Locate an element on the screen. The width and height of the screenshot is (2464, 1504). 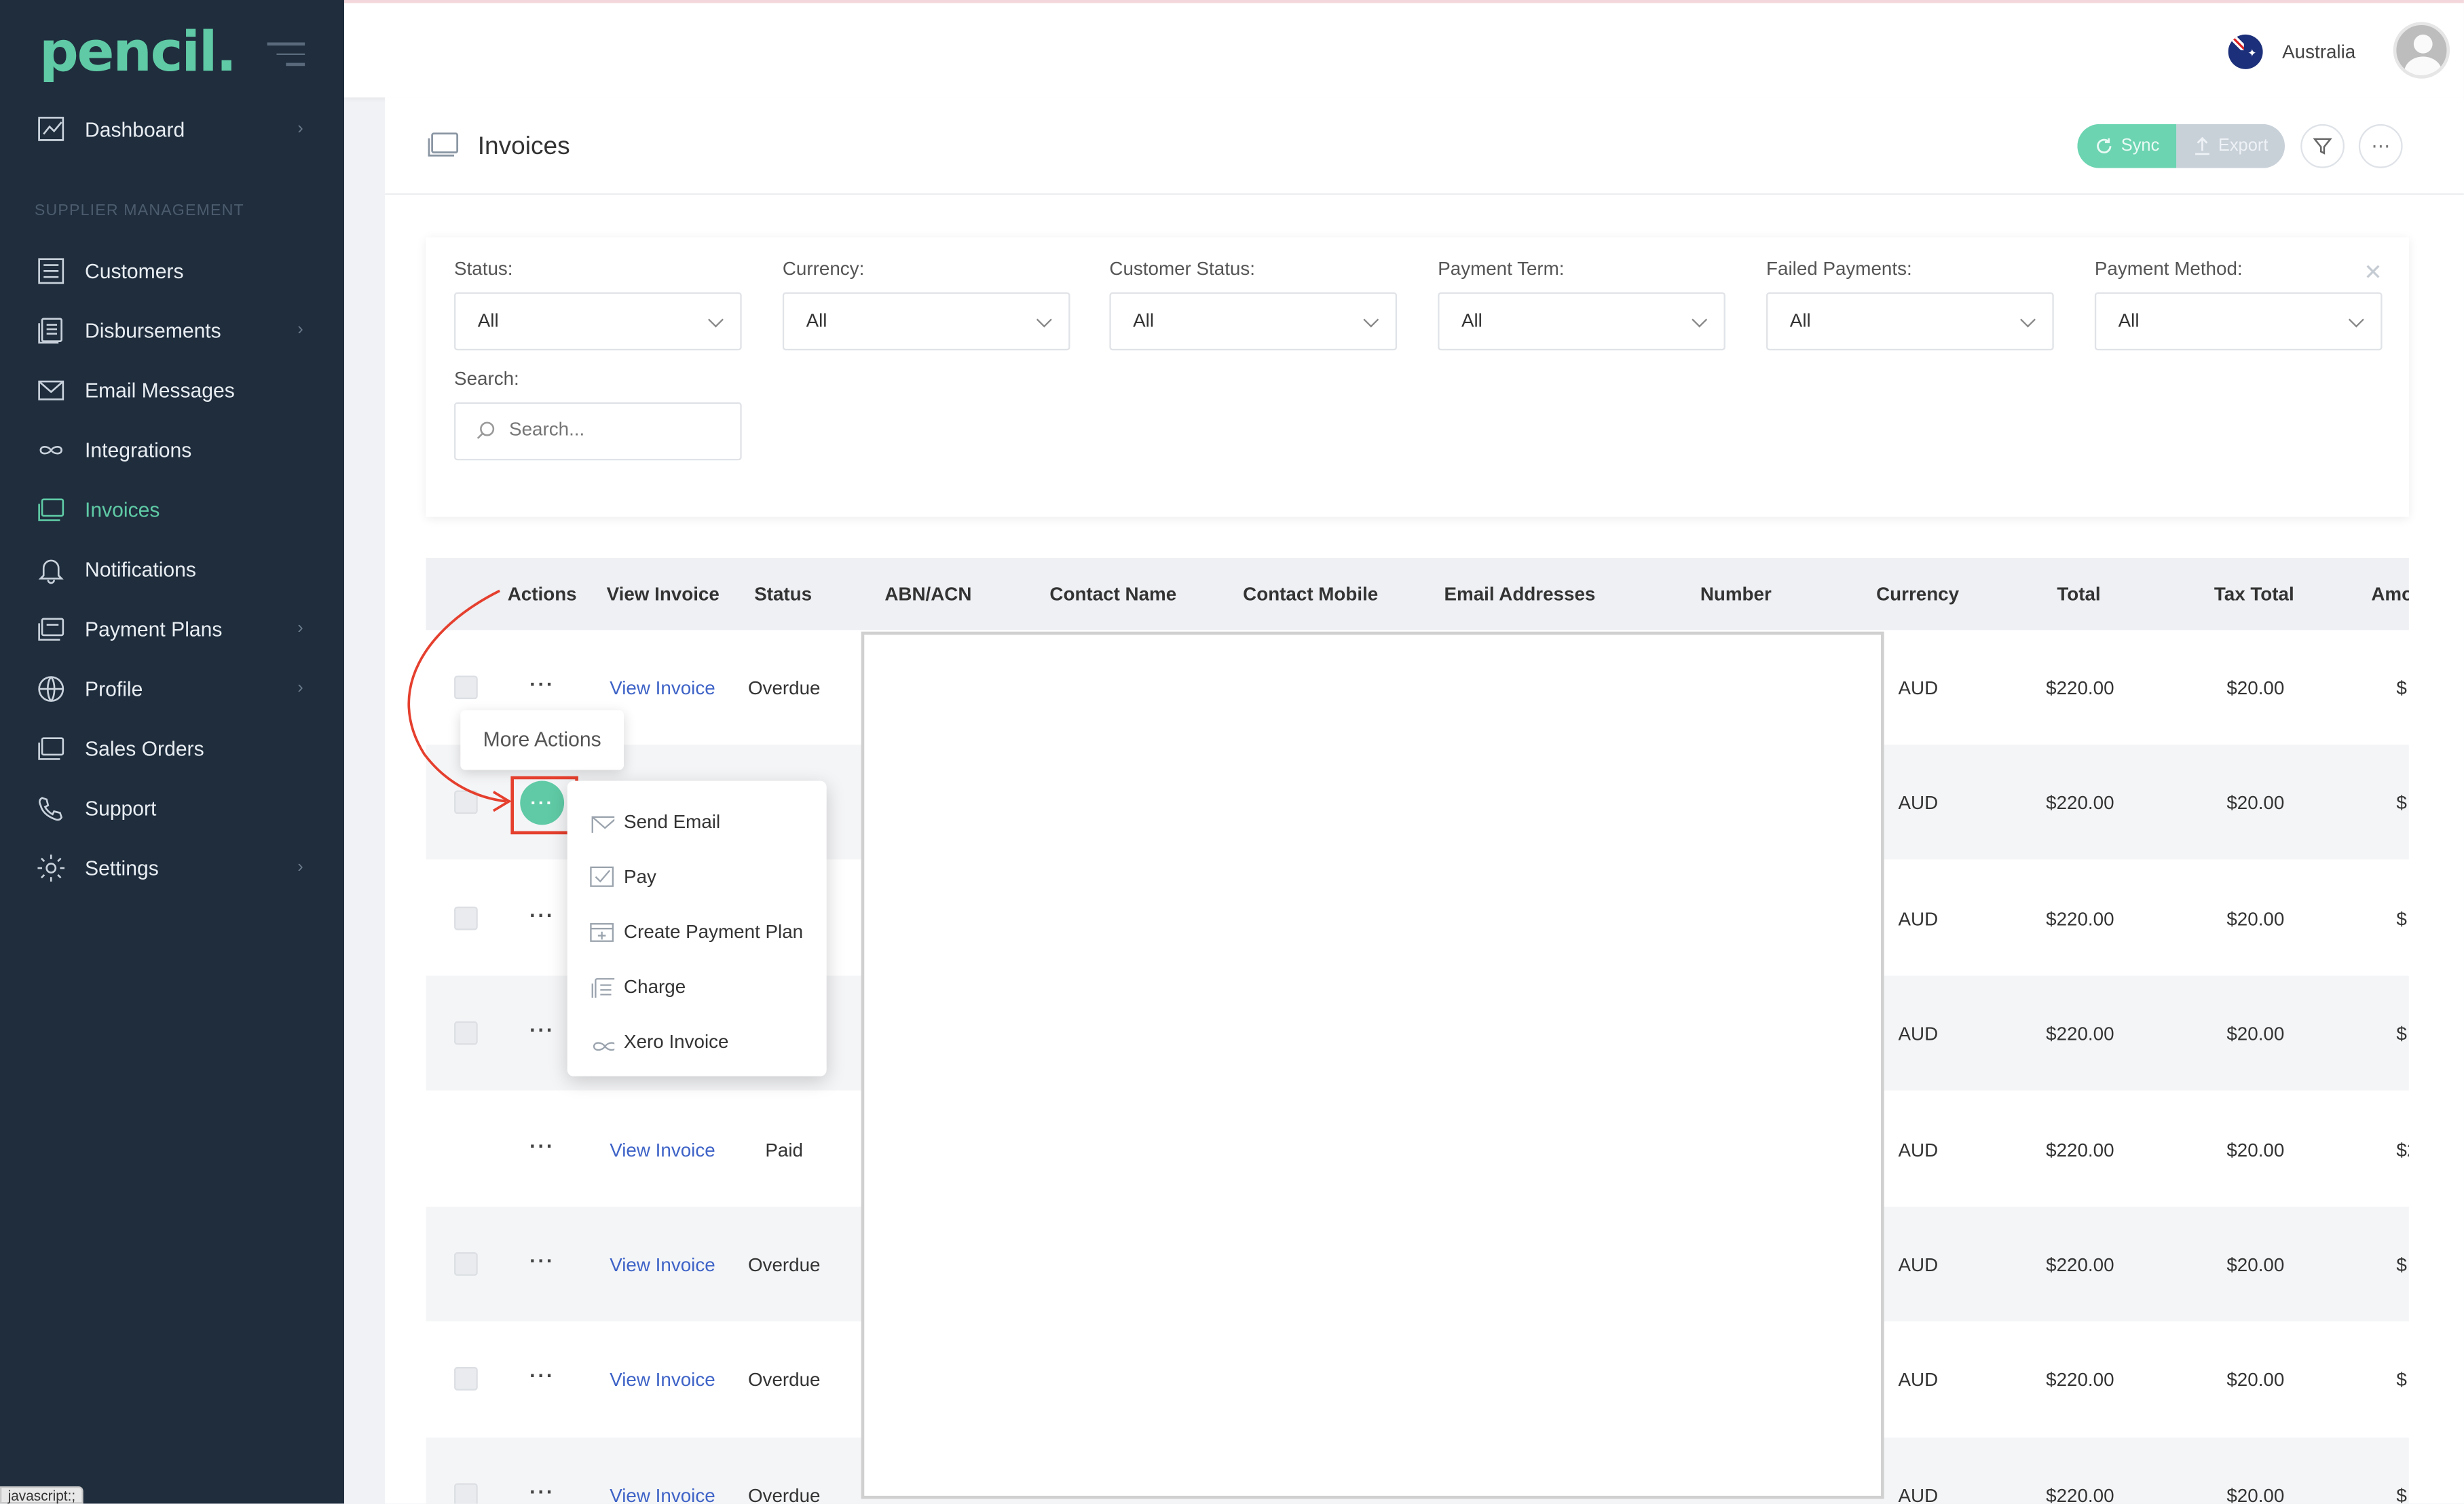
menu-item-xero-invoice: Xero Invoice is located at coordinates (697, 1040).